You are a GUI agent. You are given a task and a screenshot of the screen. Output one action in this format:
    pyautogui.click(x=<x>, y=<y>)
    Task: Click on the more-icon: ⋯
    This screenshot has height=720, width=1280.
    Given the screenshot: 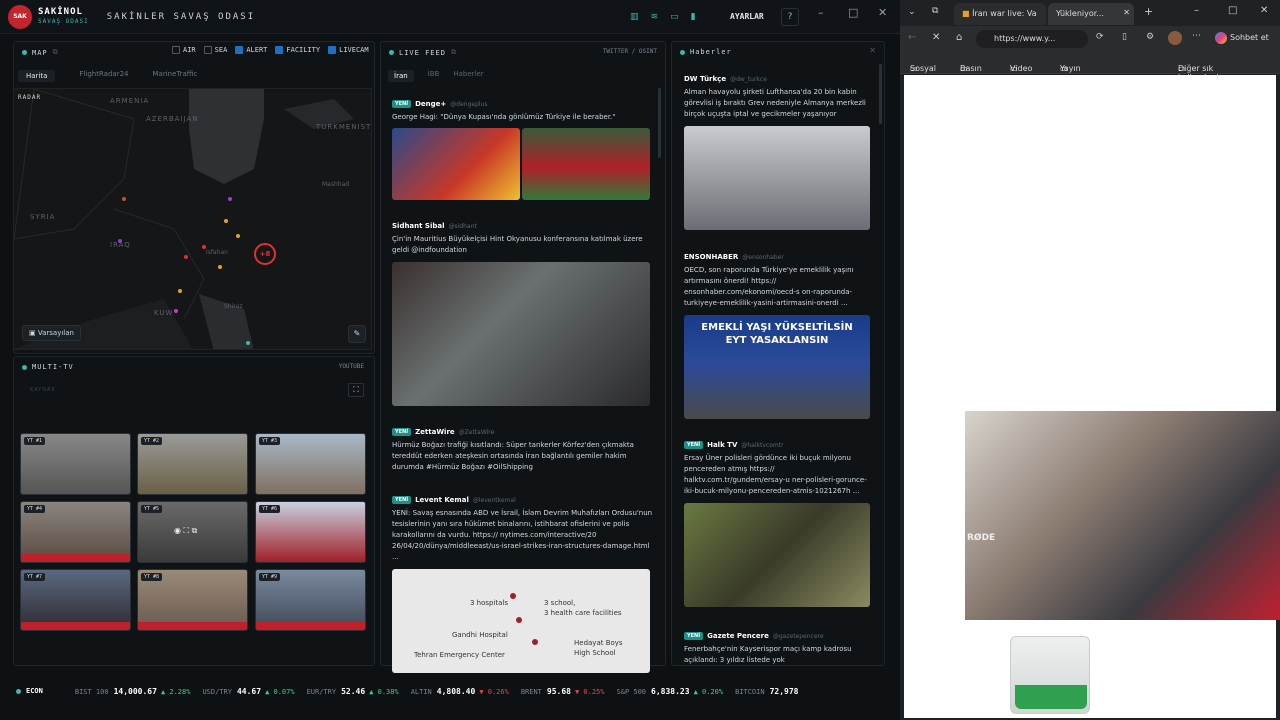 What is the action you would take?
    pyautogui.click(x=1196, y=36)
    